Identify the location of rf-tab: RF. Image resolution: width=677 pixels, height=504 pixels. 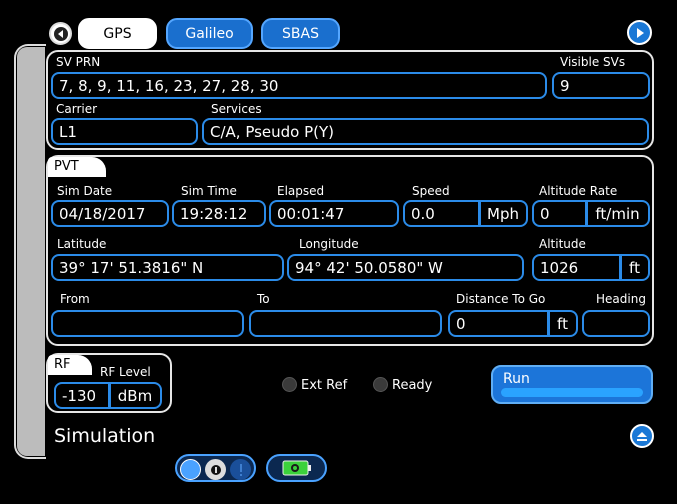
(70, 365).